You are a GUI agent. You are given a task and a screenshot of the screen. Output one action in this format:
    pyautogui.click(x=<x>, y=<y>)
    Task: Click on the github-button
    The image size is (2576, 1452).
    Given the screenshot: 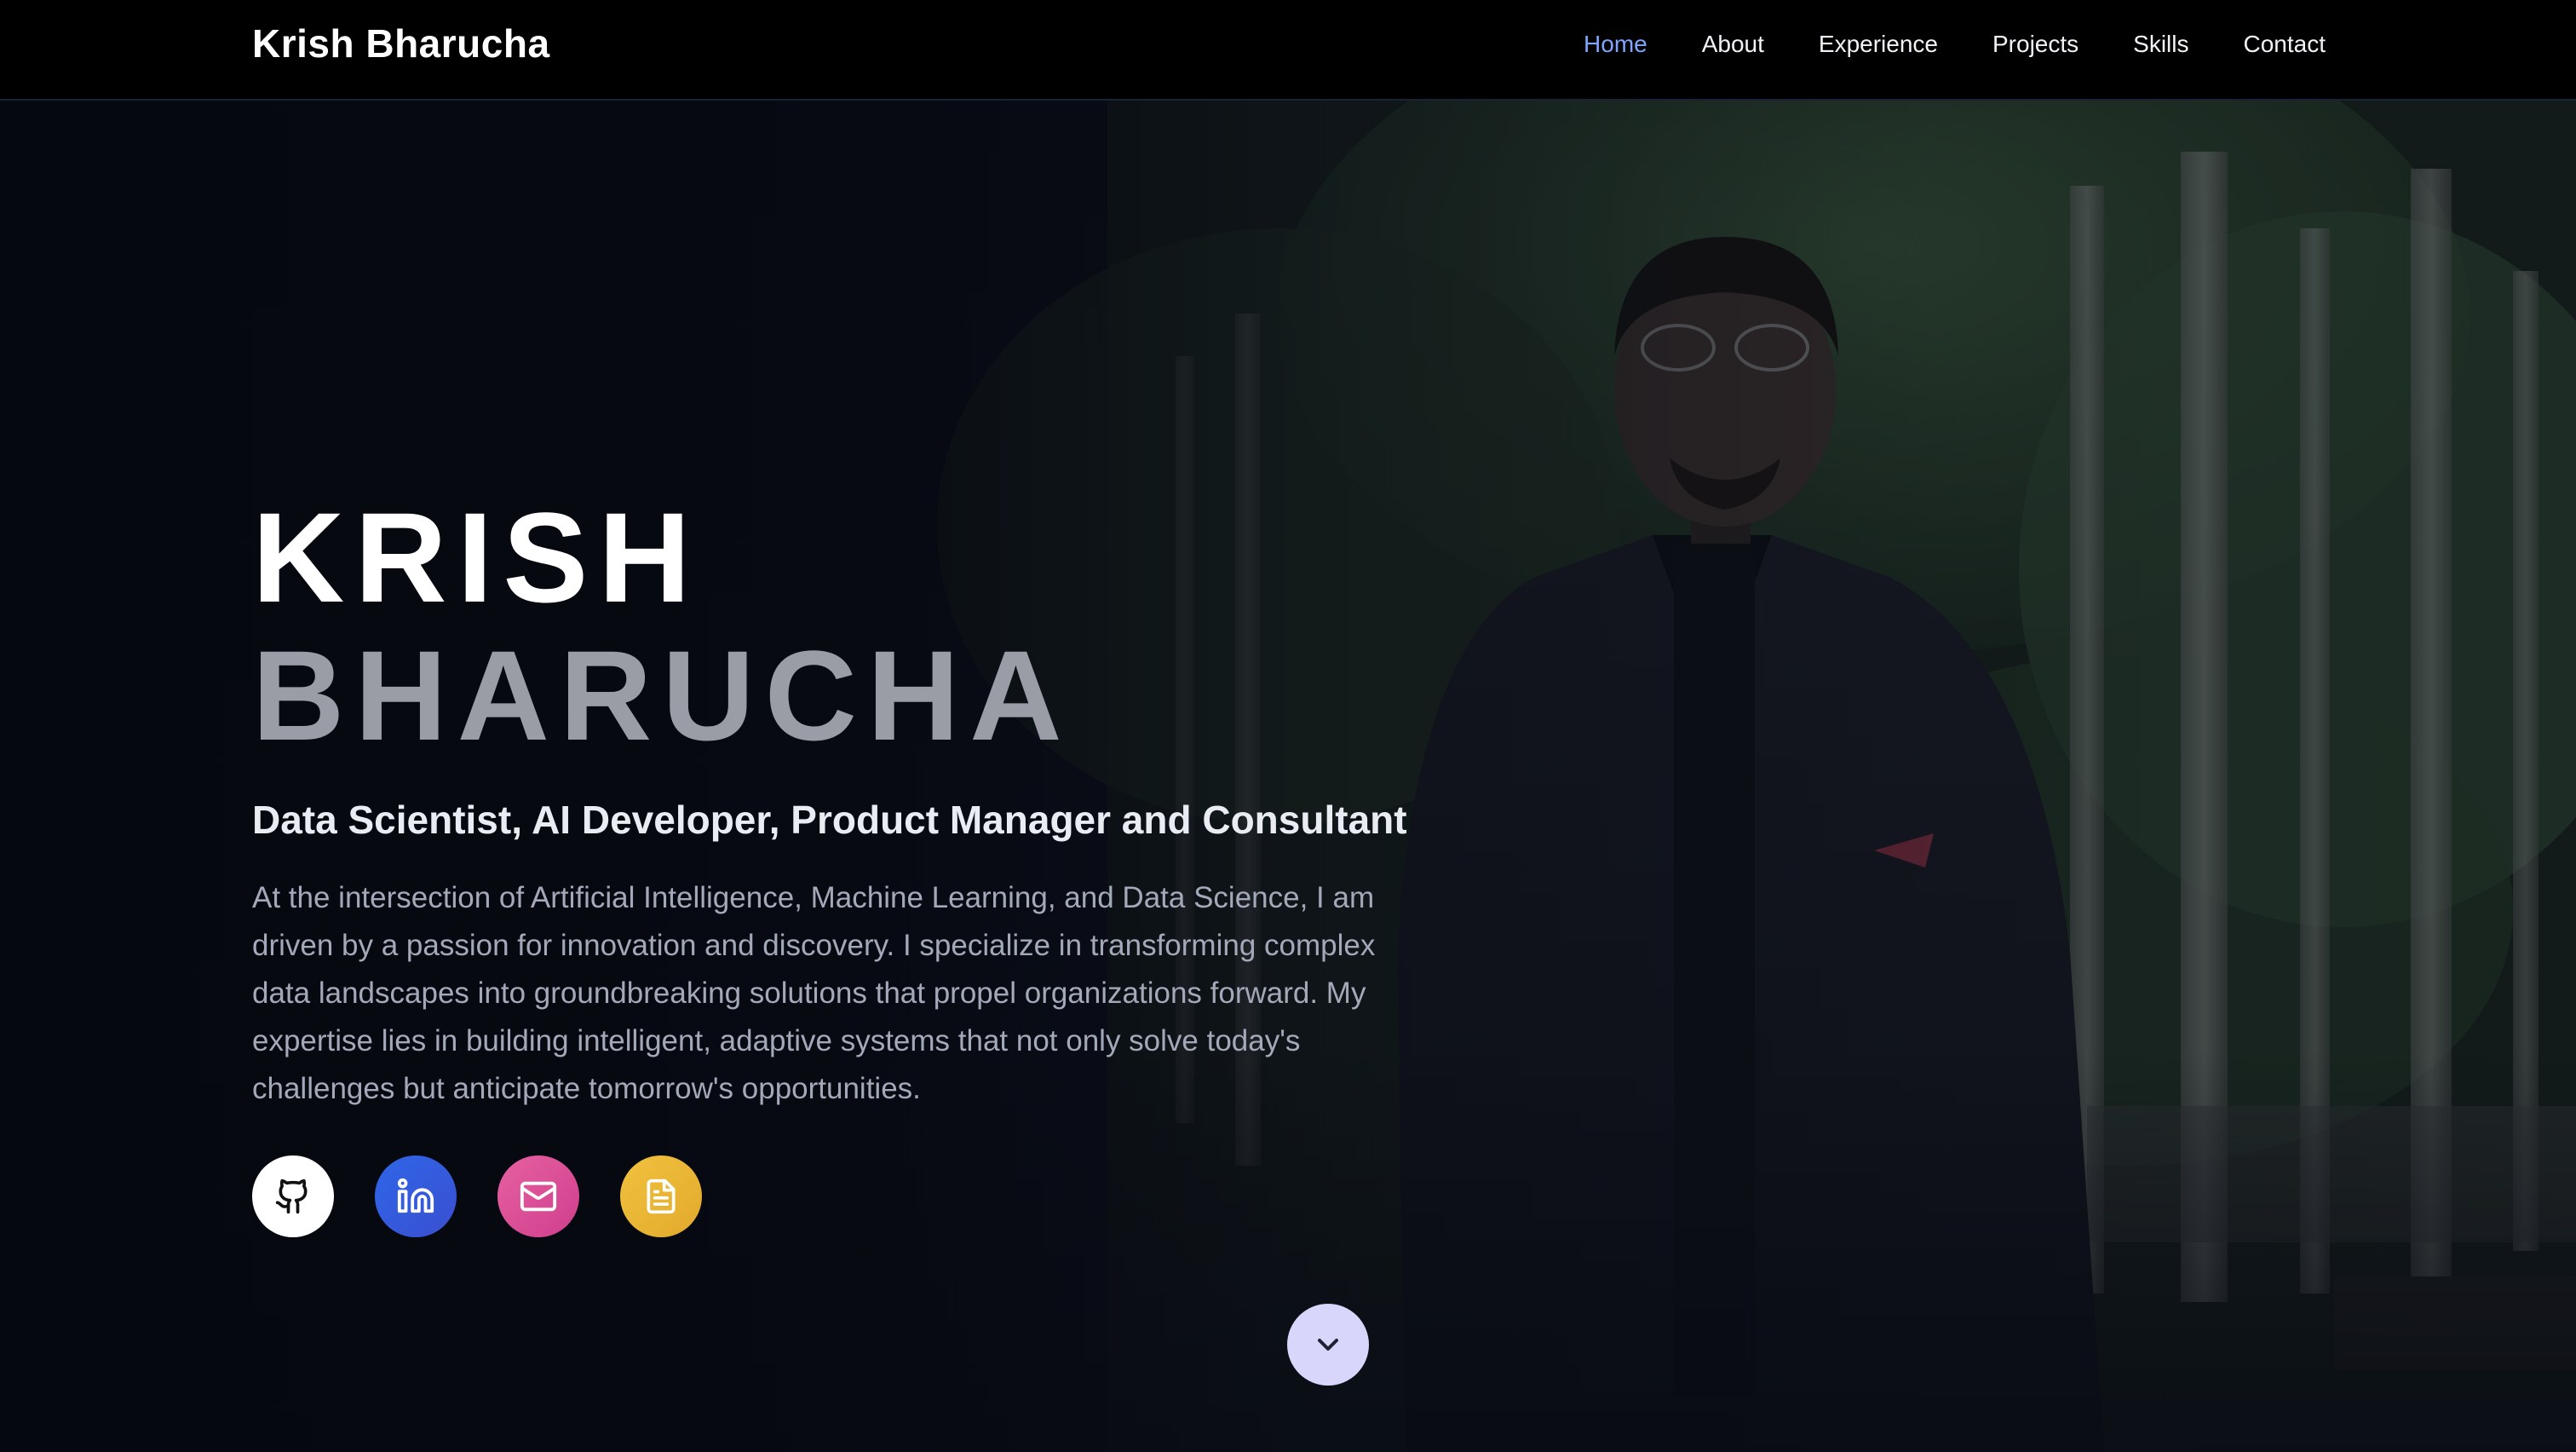 What is the action you would take?
    pyautogui.click(x=293, y=1196)
    